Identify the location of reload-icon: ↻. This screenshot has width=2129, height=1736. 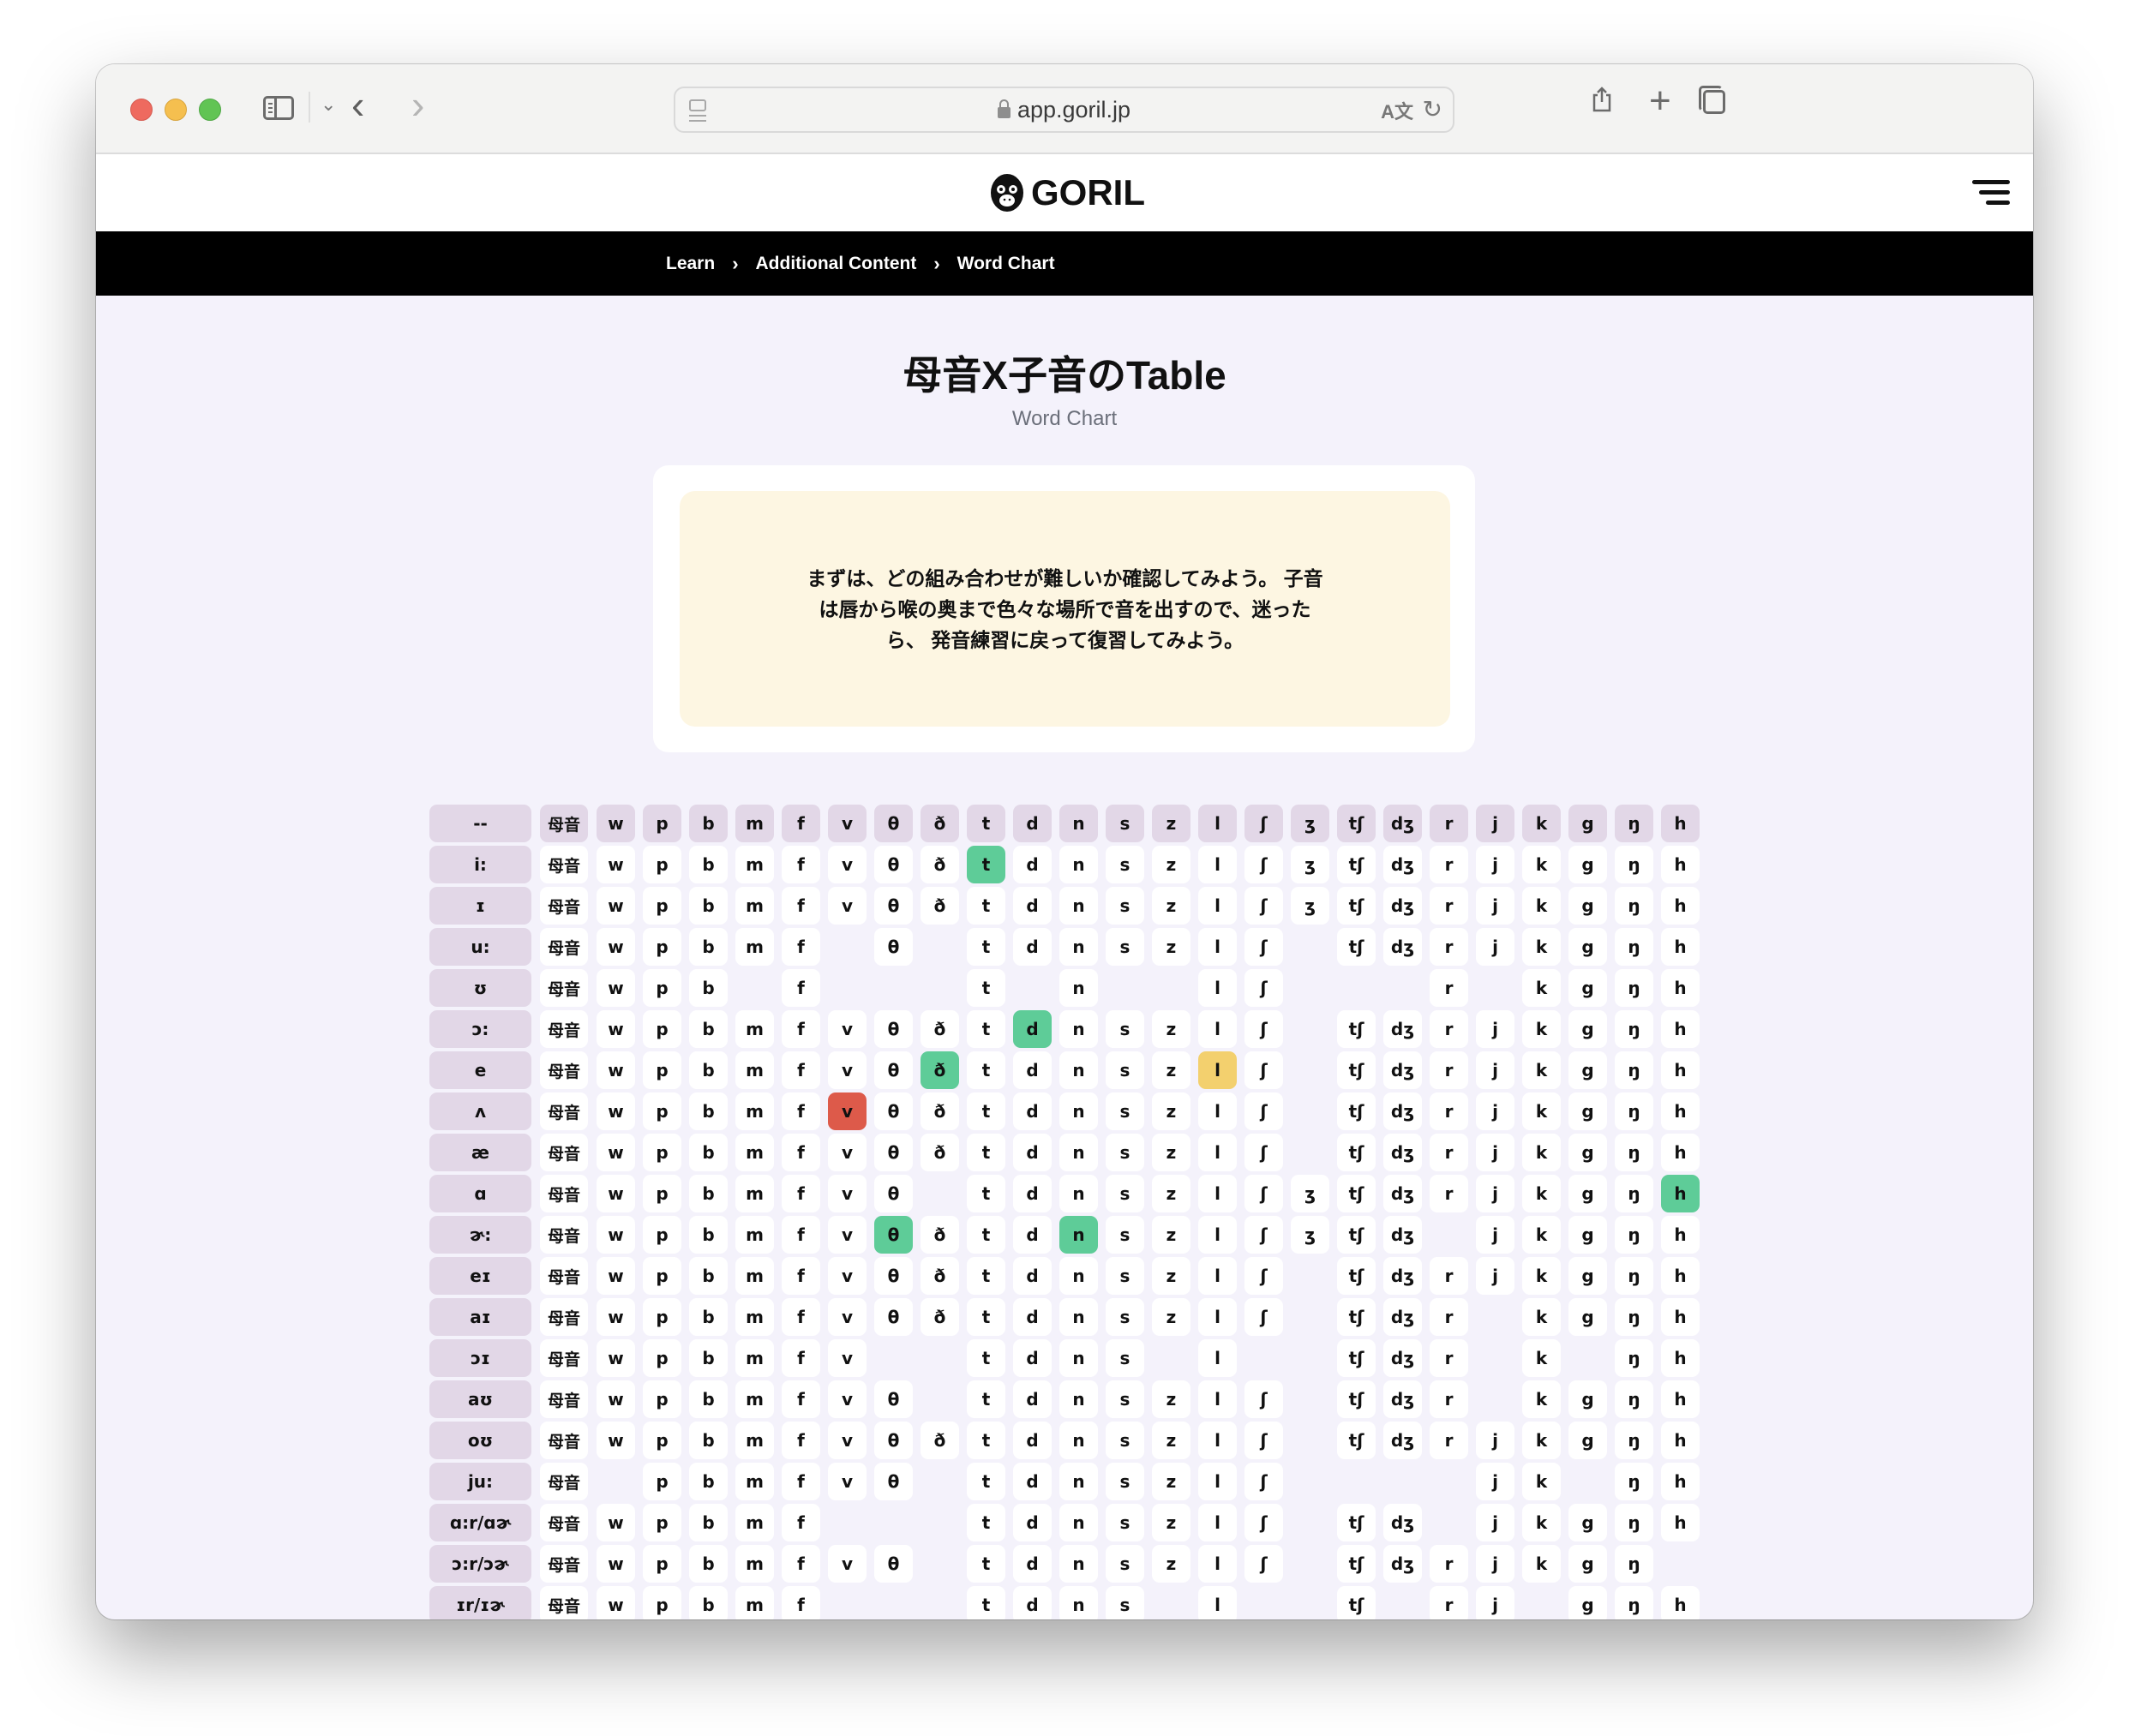
(1432, 109).